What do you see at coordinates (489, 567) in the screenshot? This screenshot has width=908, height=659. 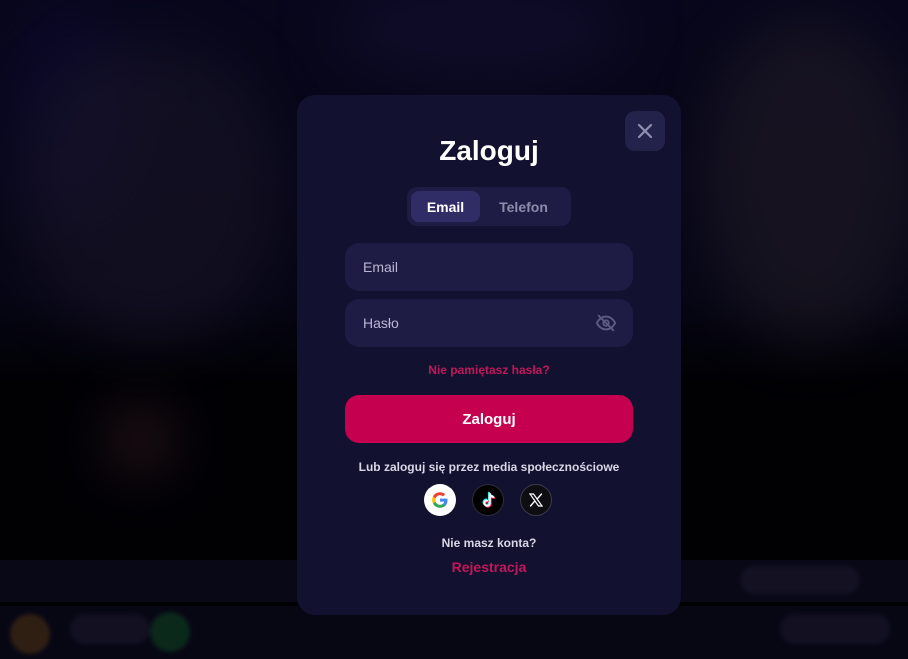 I see `register-link: Rejestracja` at bounding box center [489, 567].